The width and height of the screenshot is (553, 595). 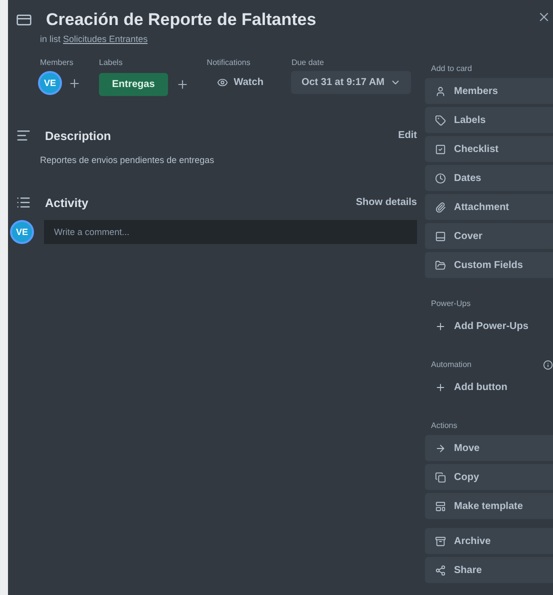 I want to click on card-title: Creación de Reporte de Faltantes, so click(x=181, y=20).